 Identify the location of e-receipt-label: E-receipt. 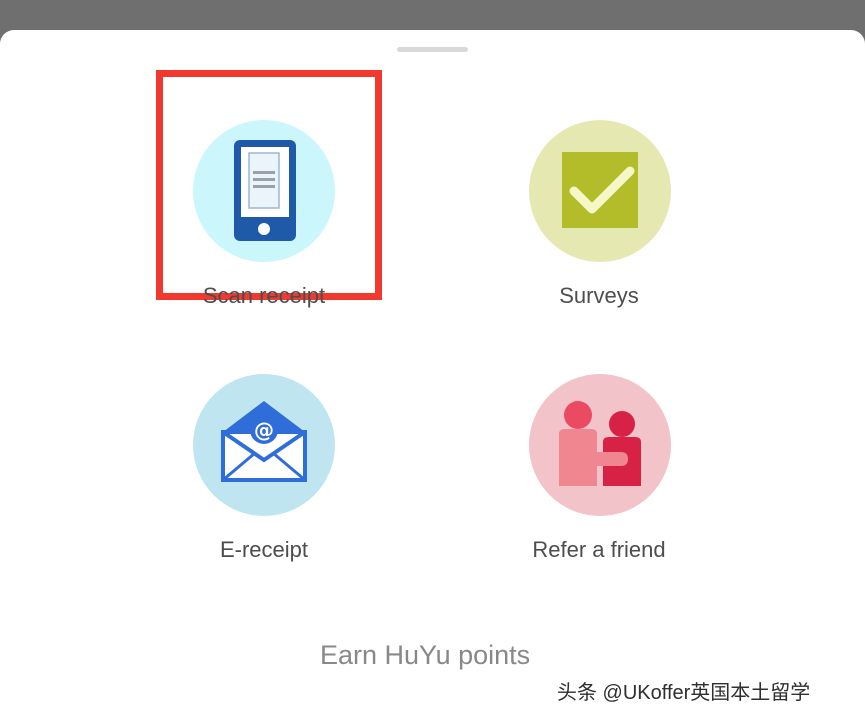
(264, 549).